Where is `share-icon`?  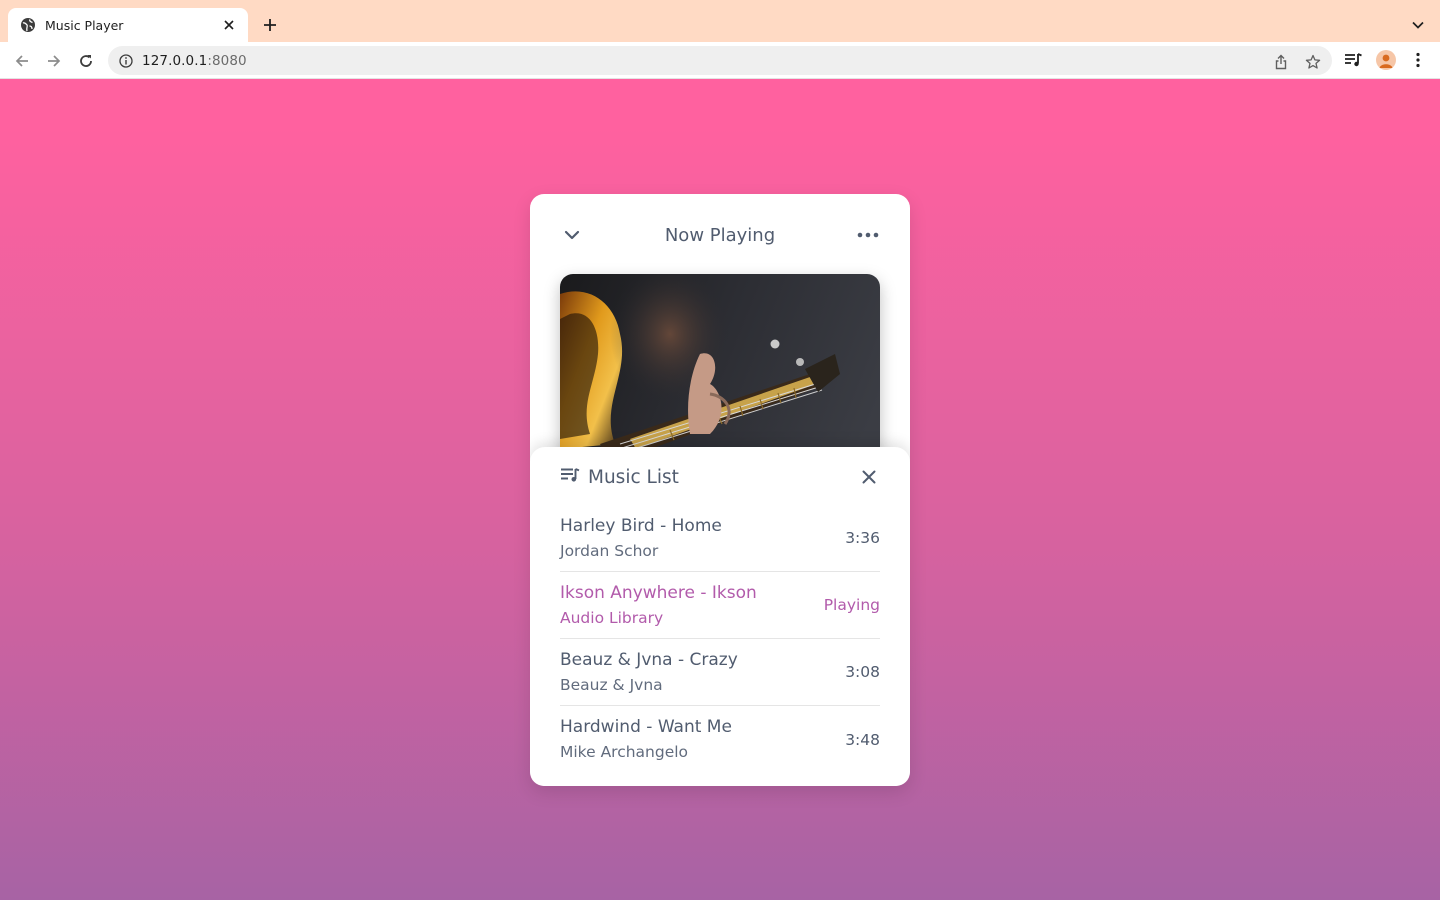
share-icon is located at coordinates (1281, 62).